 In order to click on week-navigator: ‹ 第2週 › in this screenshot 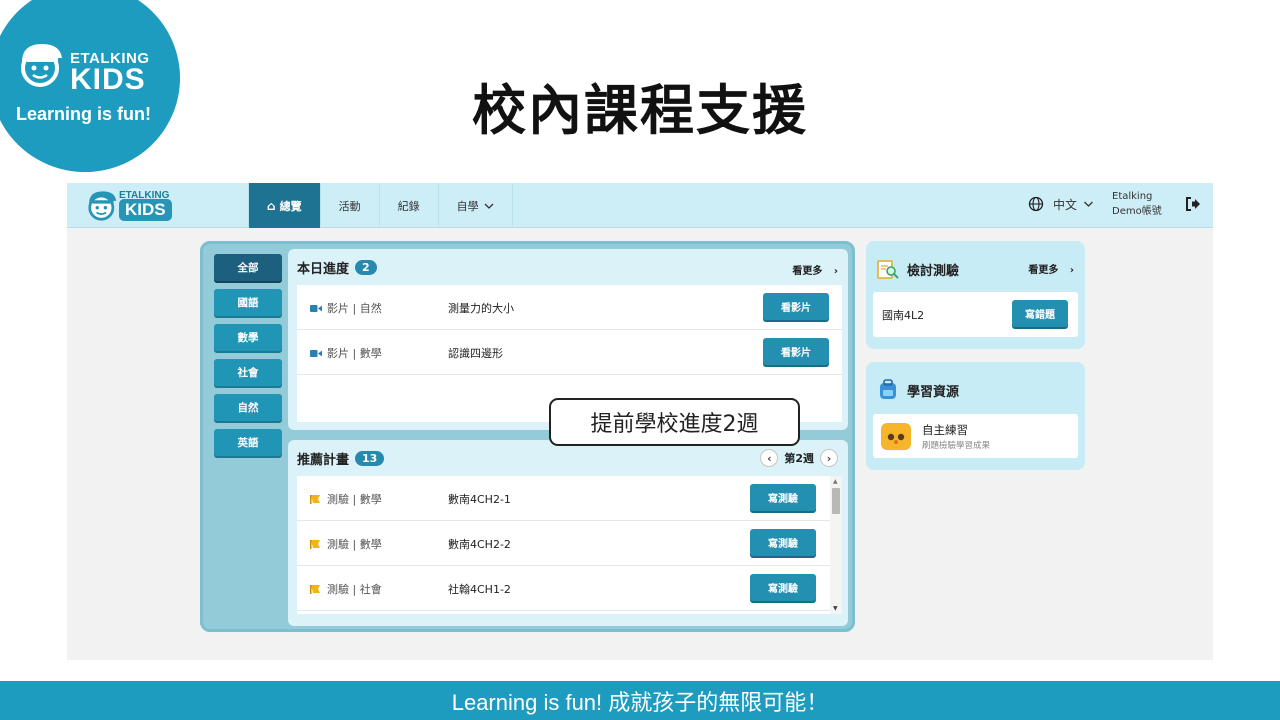, I will do `click(799, 458)`.